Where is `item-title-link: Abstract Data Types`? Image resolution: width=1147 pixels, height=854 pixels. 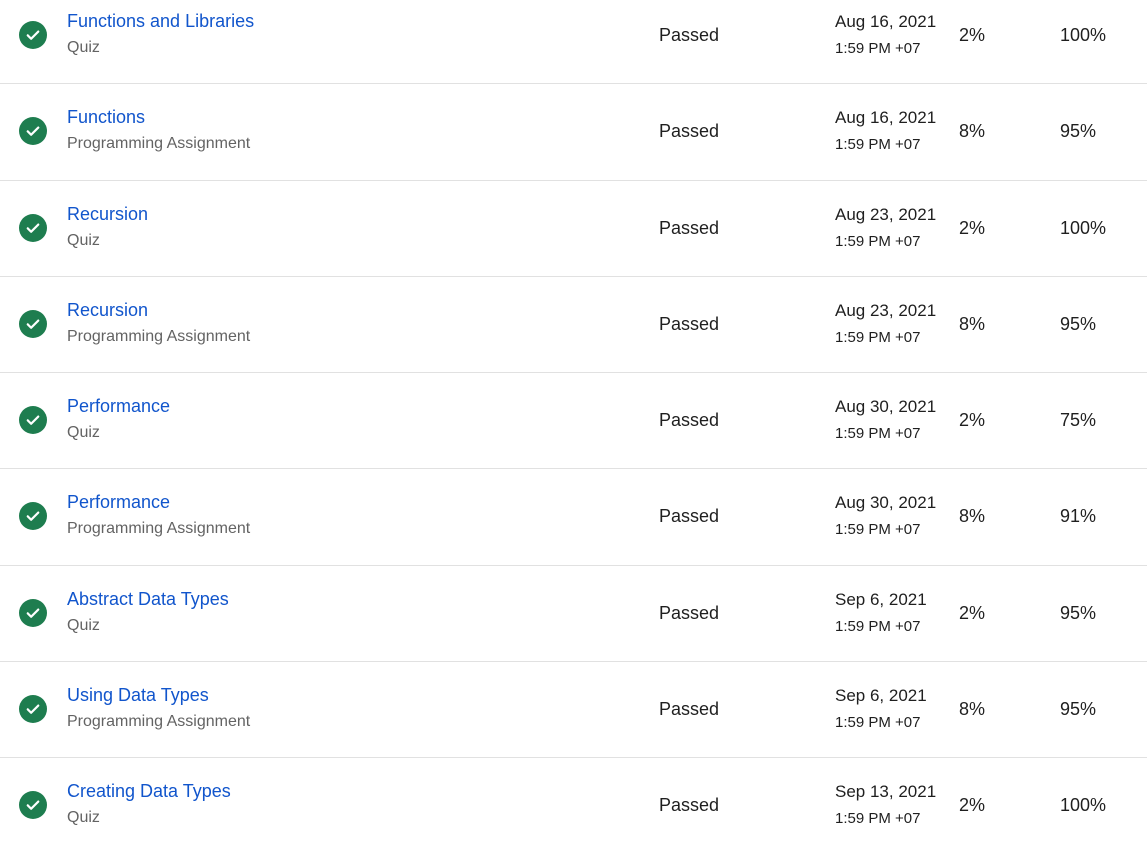 item-title-link: Abstract Data Types is located at coordinates (148, 599).